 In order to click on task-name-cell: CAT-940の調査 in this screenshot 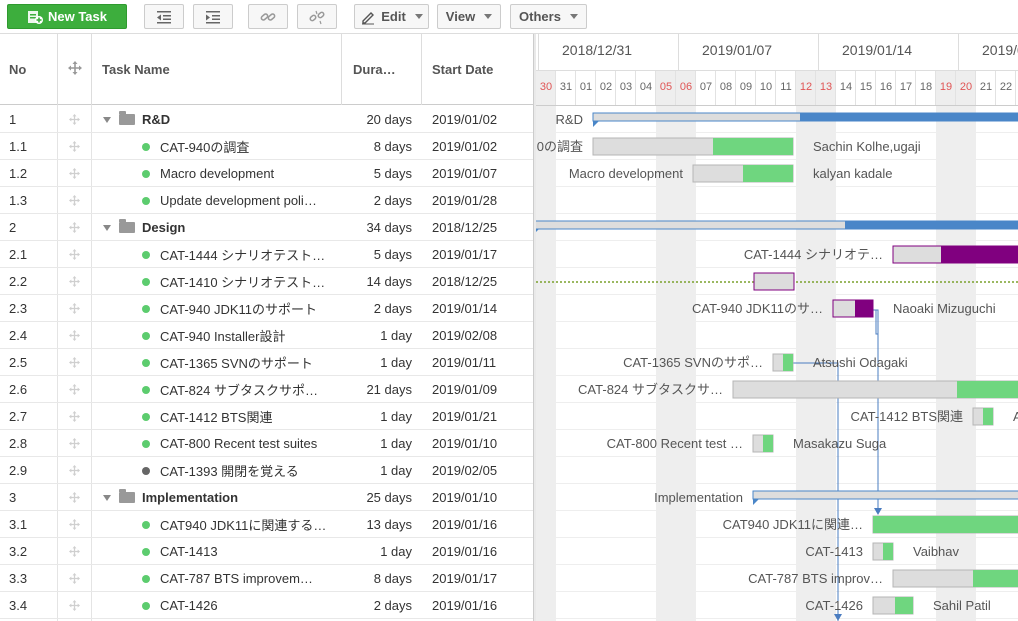, I will do `click(219, 146)`.